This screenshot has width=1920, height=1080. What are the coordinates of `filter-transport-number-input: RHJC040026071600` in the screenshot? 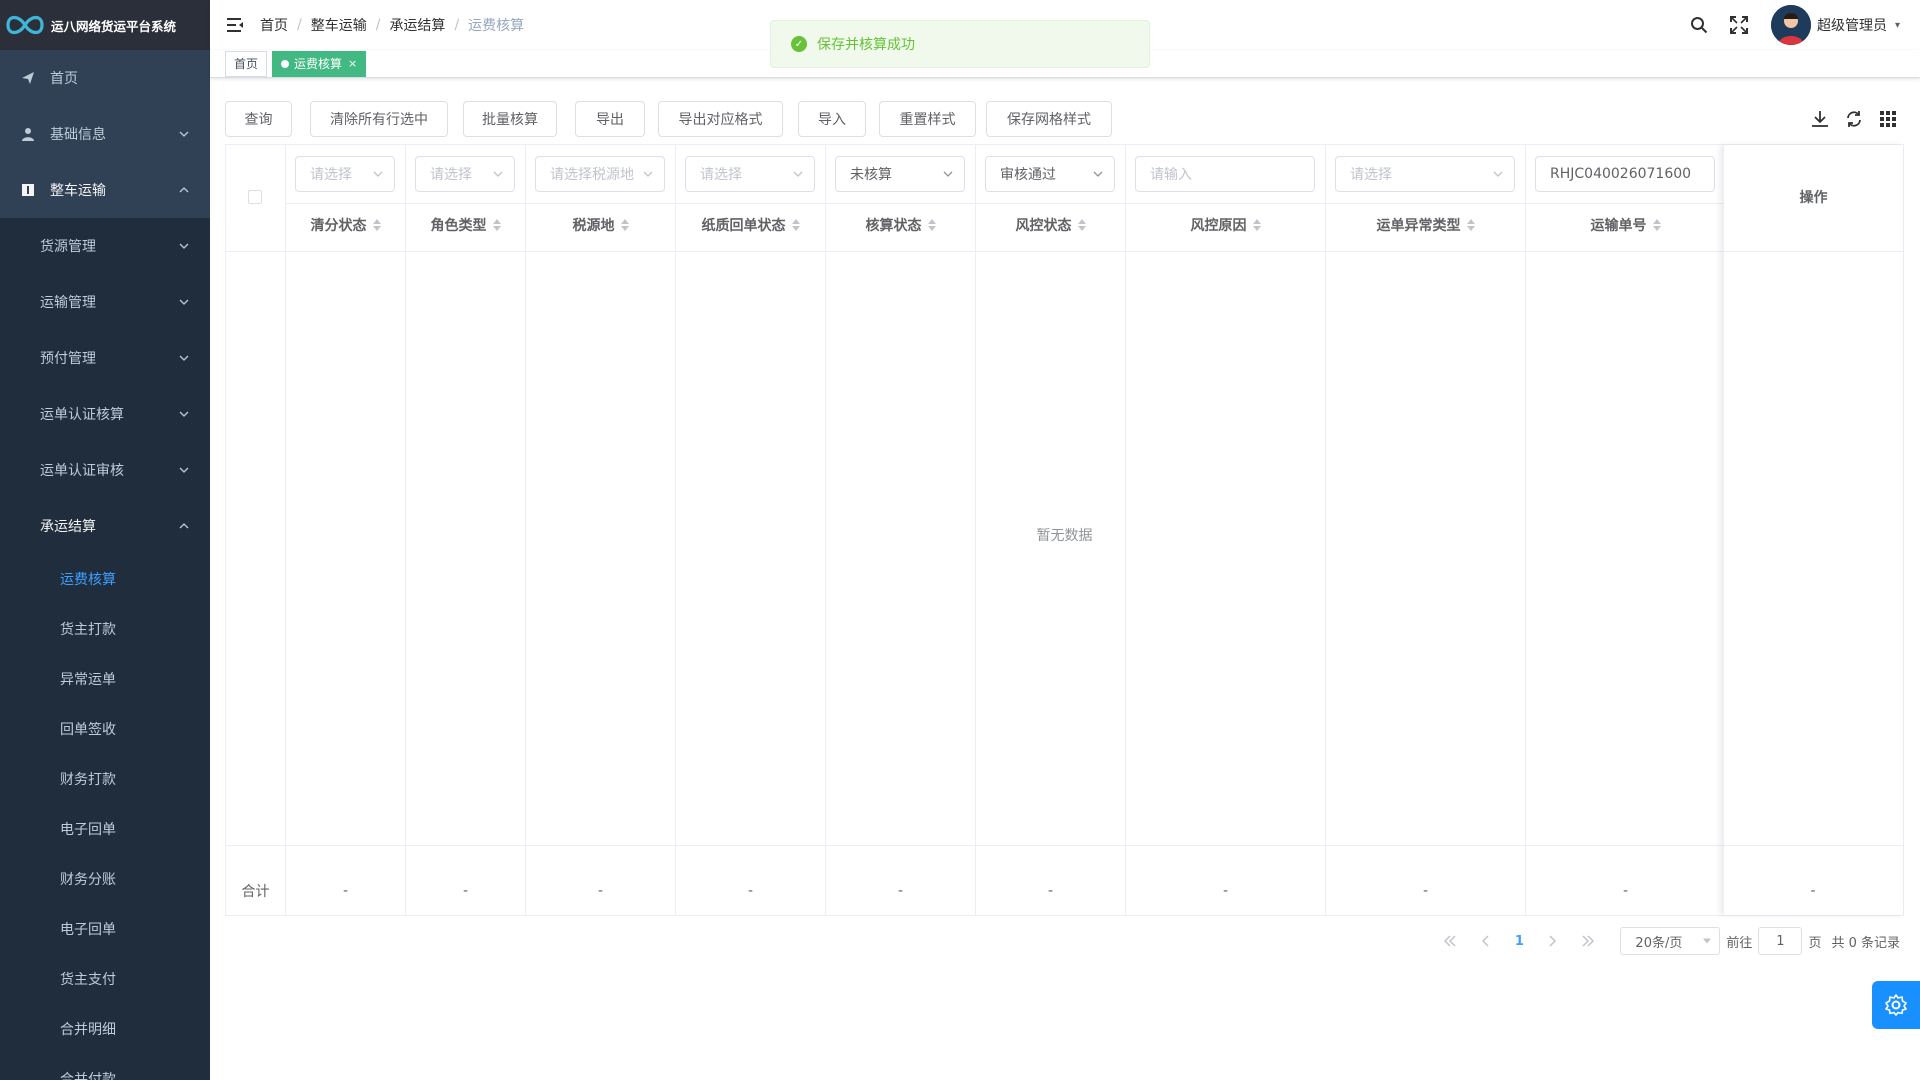 It's located at (1625, 174).